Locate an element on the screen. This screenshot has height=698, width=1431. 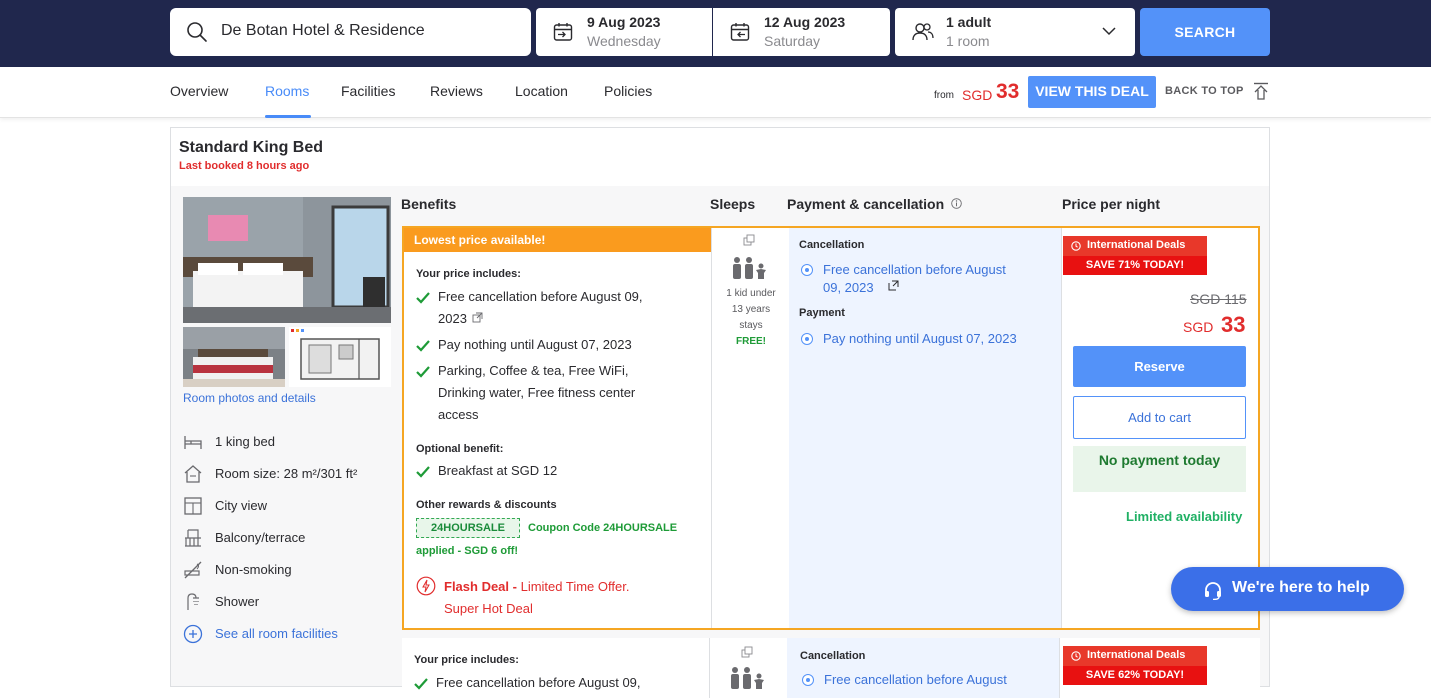
arrow-up-icon is located at coordinates (1261, 91).